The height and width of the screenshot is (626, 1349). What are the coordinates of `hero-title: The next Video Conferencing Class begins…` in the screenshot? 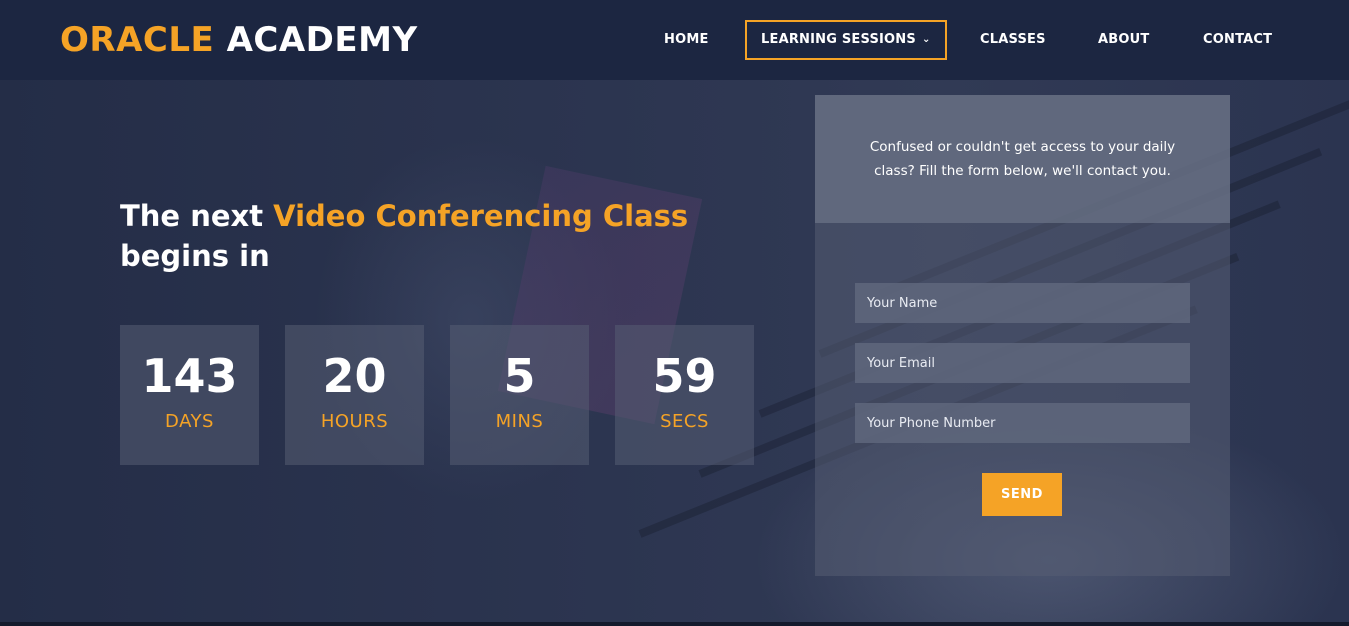 It's located at (440, 236).